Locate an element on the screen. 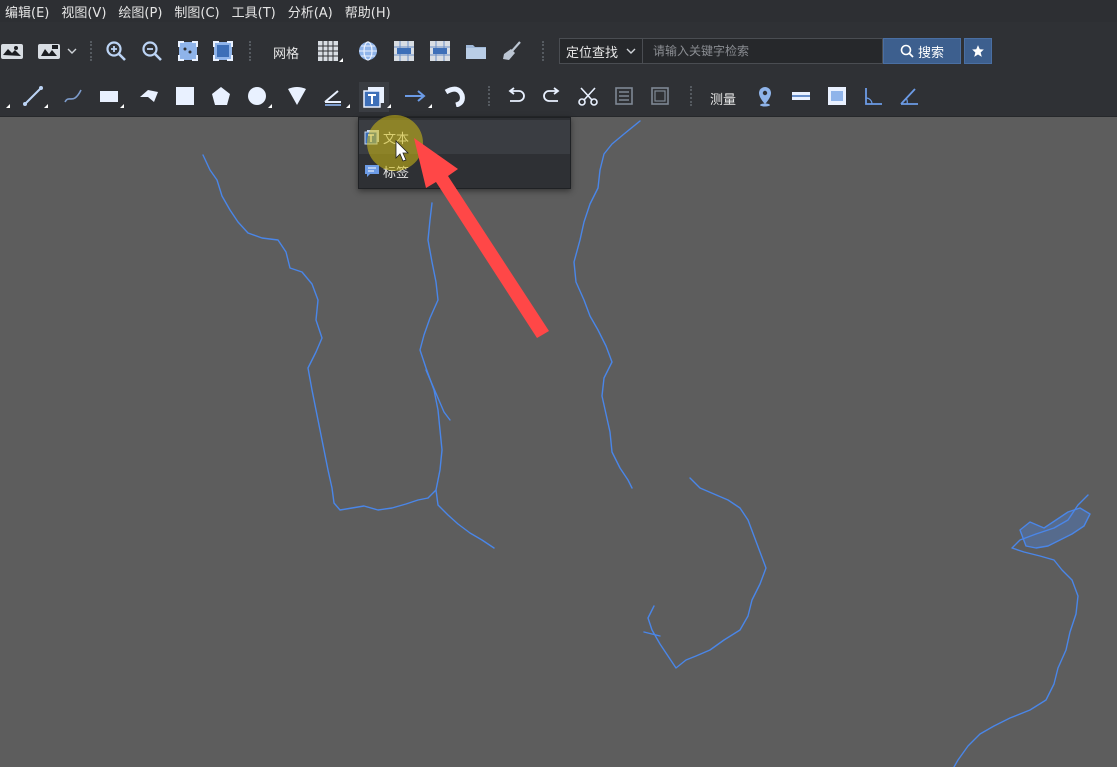  text-tool-button is located at coordinates (374, 97).